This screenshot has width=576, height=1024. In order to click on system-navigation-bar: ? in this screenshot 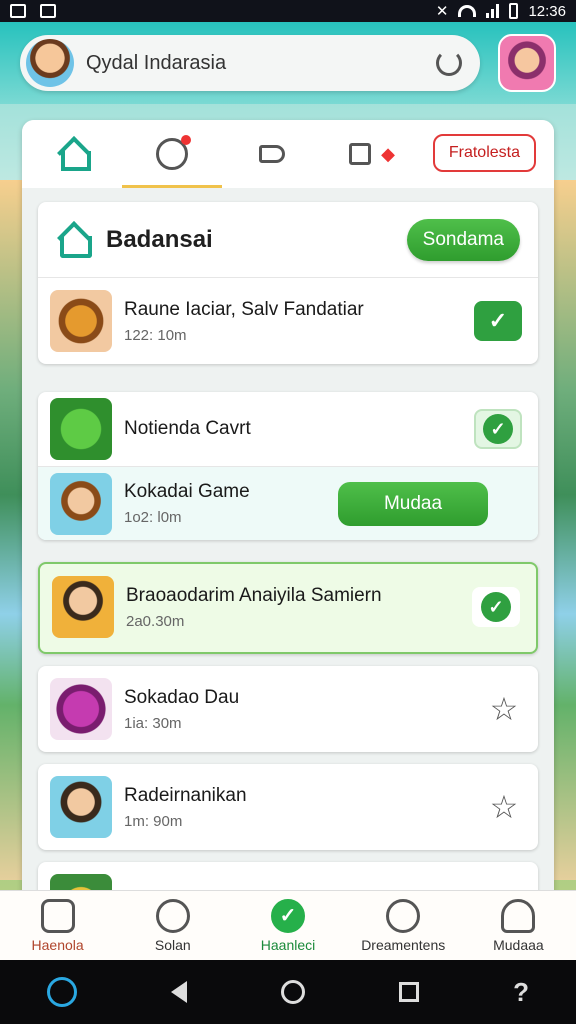, I will do `click(288, 992)`.